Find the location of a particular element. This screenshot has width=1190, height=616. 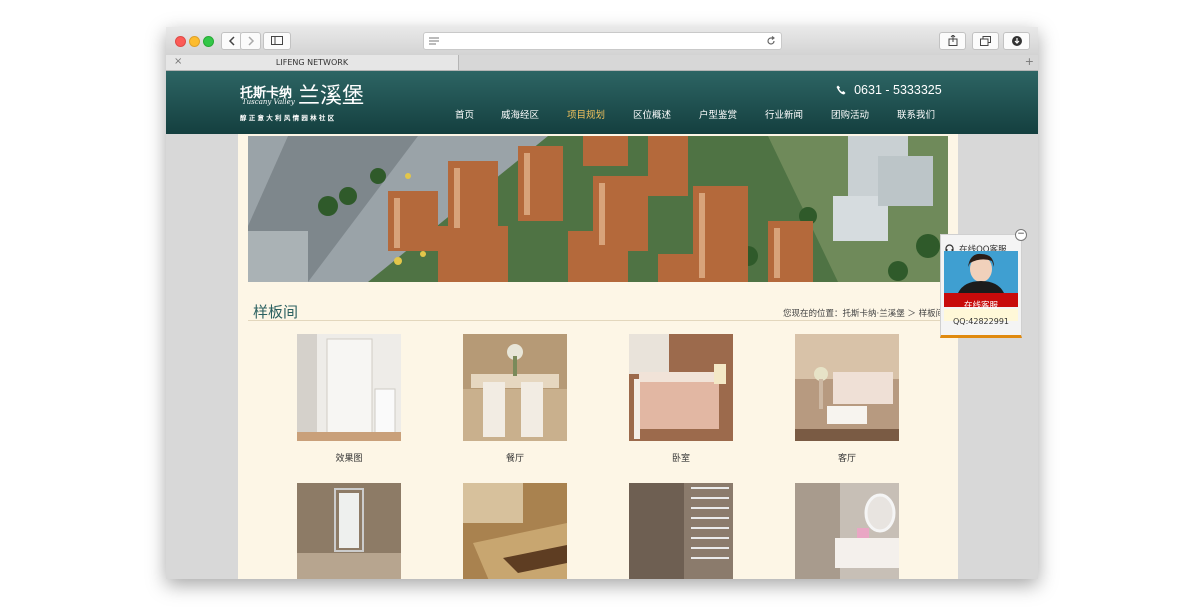

phone-number: 0631 - 5333325 is located at coordinates (889, 88).